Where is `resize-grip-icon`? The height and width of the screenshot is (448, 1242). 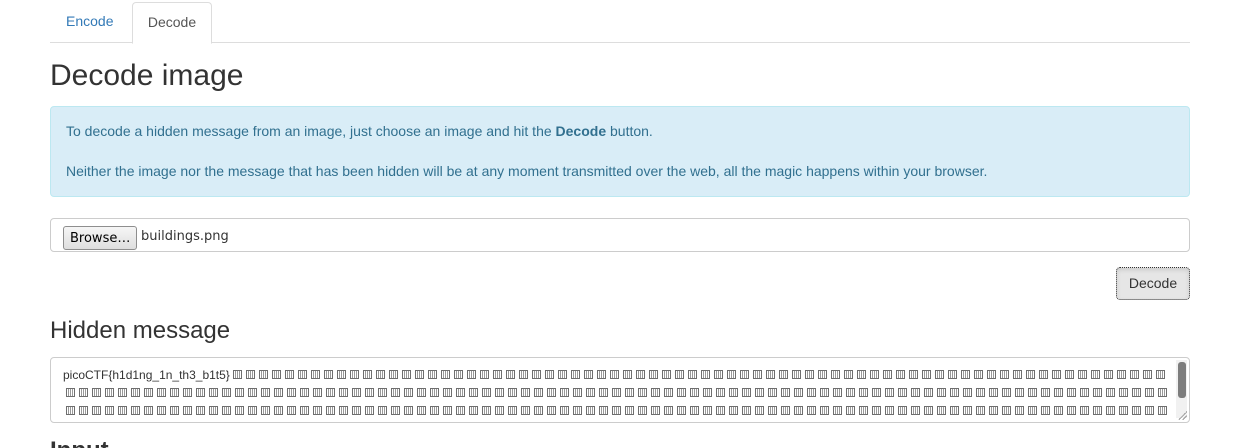 resize-grip-icon is located at coordinates (1182, 415).